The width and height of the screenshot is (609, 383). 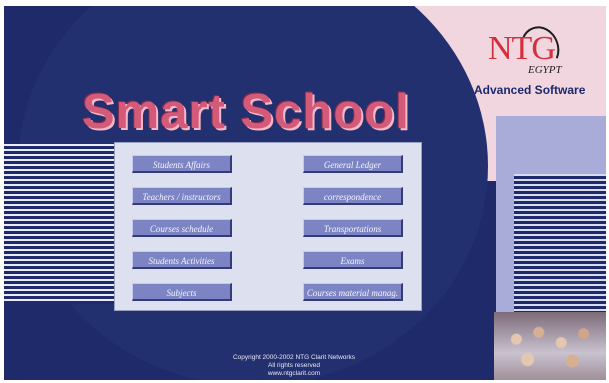 What do you see at coordinates (59, 224) in the screenshot?
I see `left-stripes-decoration` at bounding box center [59, 224].